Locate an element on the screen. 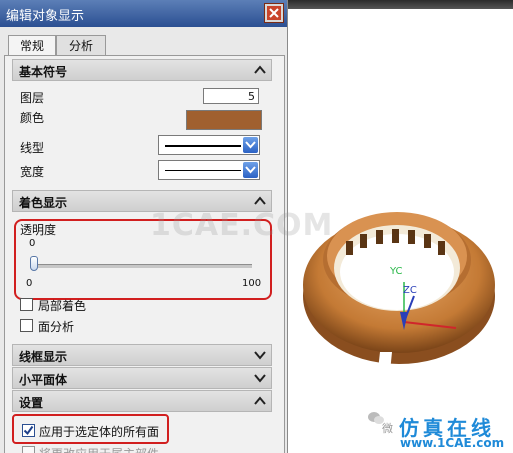  width-label: 宽度 is located at coordinates (32, 172).